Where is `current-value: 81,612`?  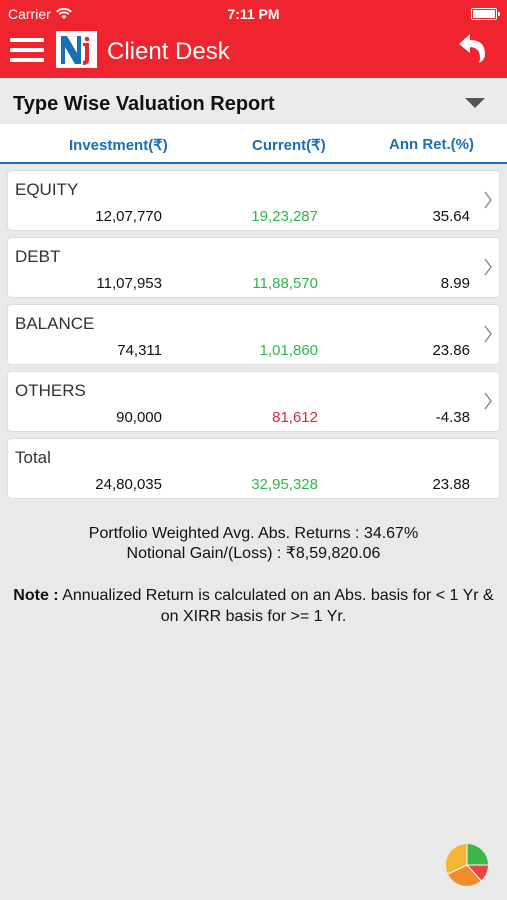
current-value: 81,612 is located at coordinates (295, 417).